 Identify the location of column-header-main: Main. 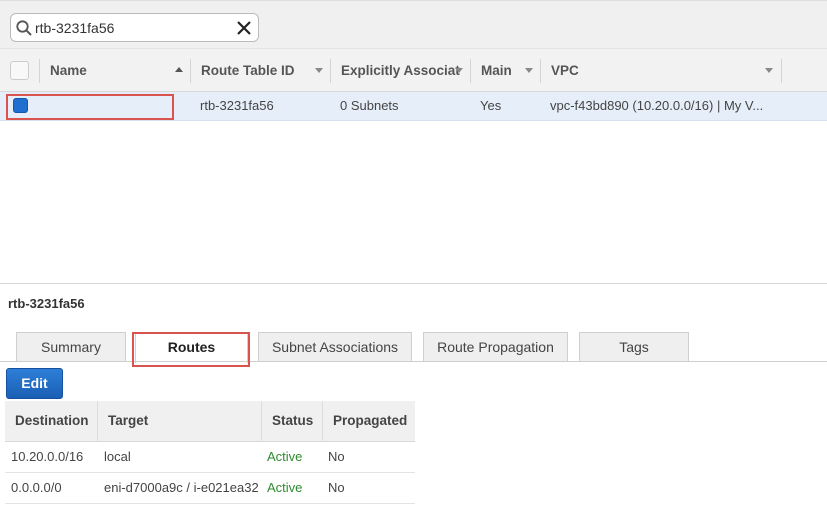
(505, 71).